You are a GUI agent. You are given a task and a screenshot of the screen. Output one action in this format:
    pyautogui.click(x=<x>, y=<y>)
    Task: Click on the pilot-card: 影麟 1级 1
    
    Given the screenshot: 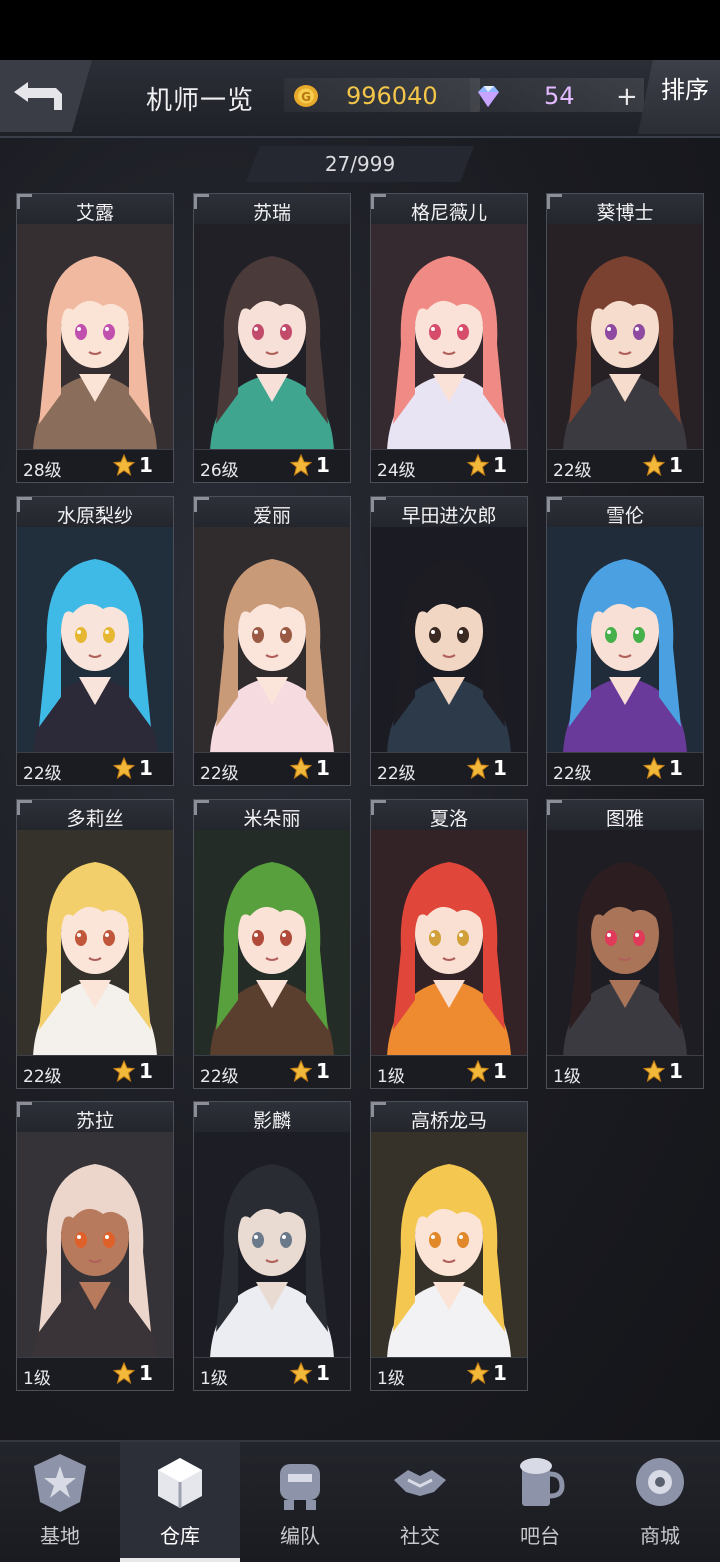 What is the action you would take?
    pyautogui.click(x=272, y=1246)
    